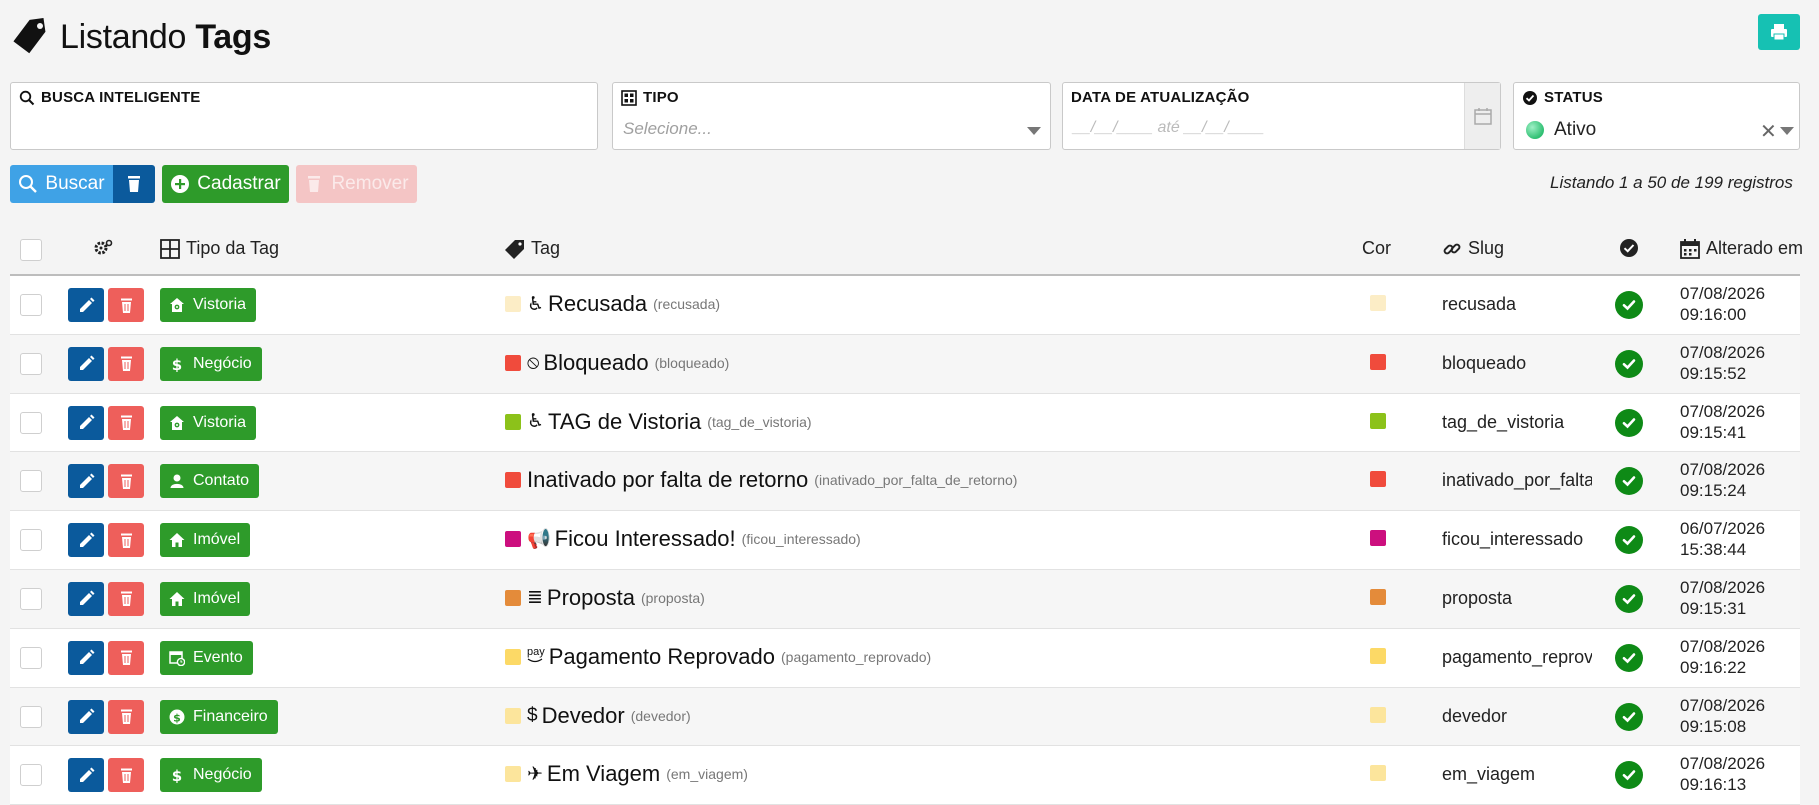 The image size is (1819, 805). Describe the element at coordinates (1723, 529) in the screenshot. I see `updated-date: 06/07/2026` at that location.